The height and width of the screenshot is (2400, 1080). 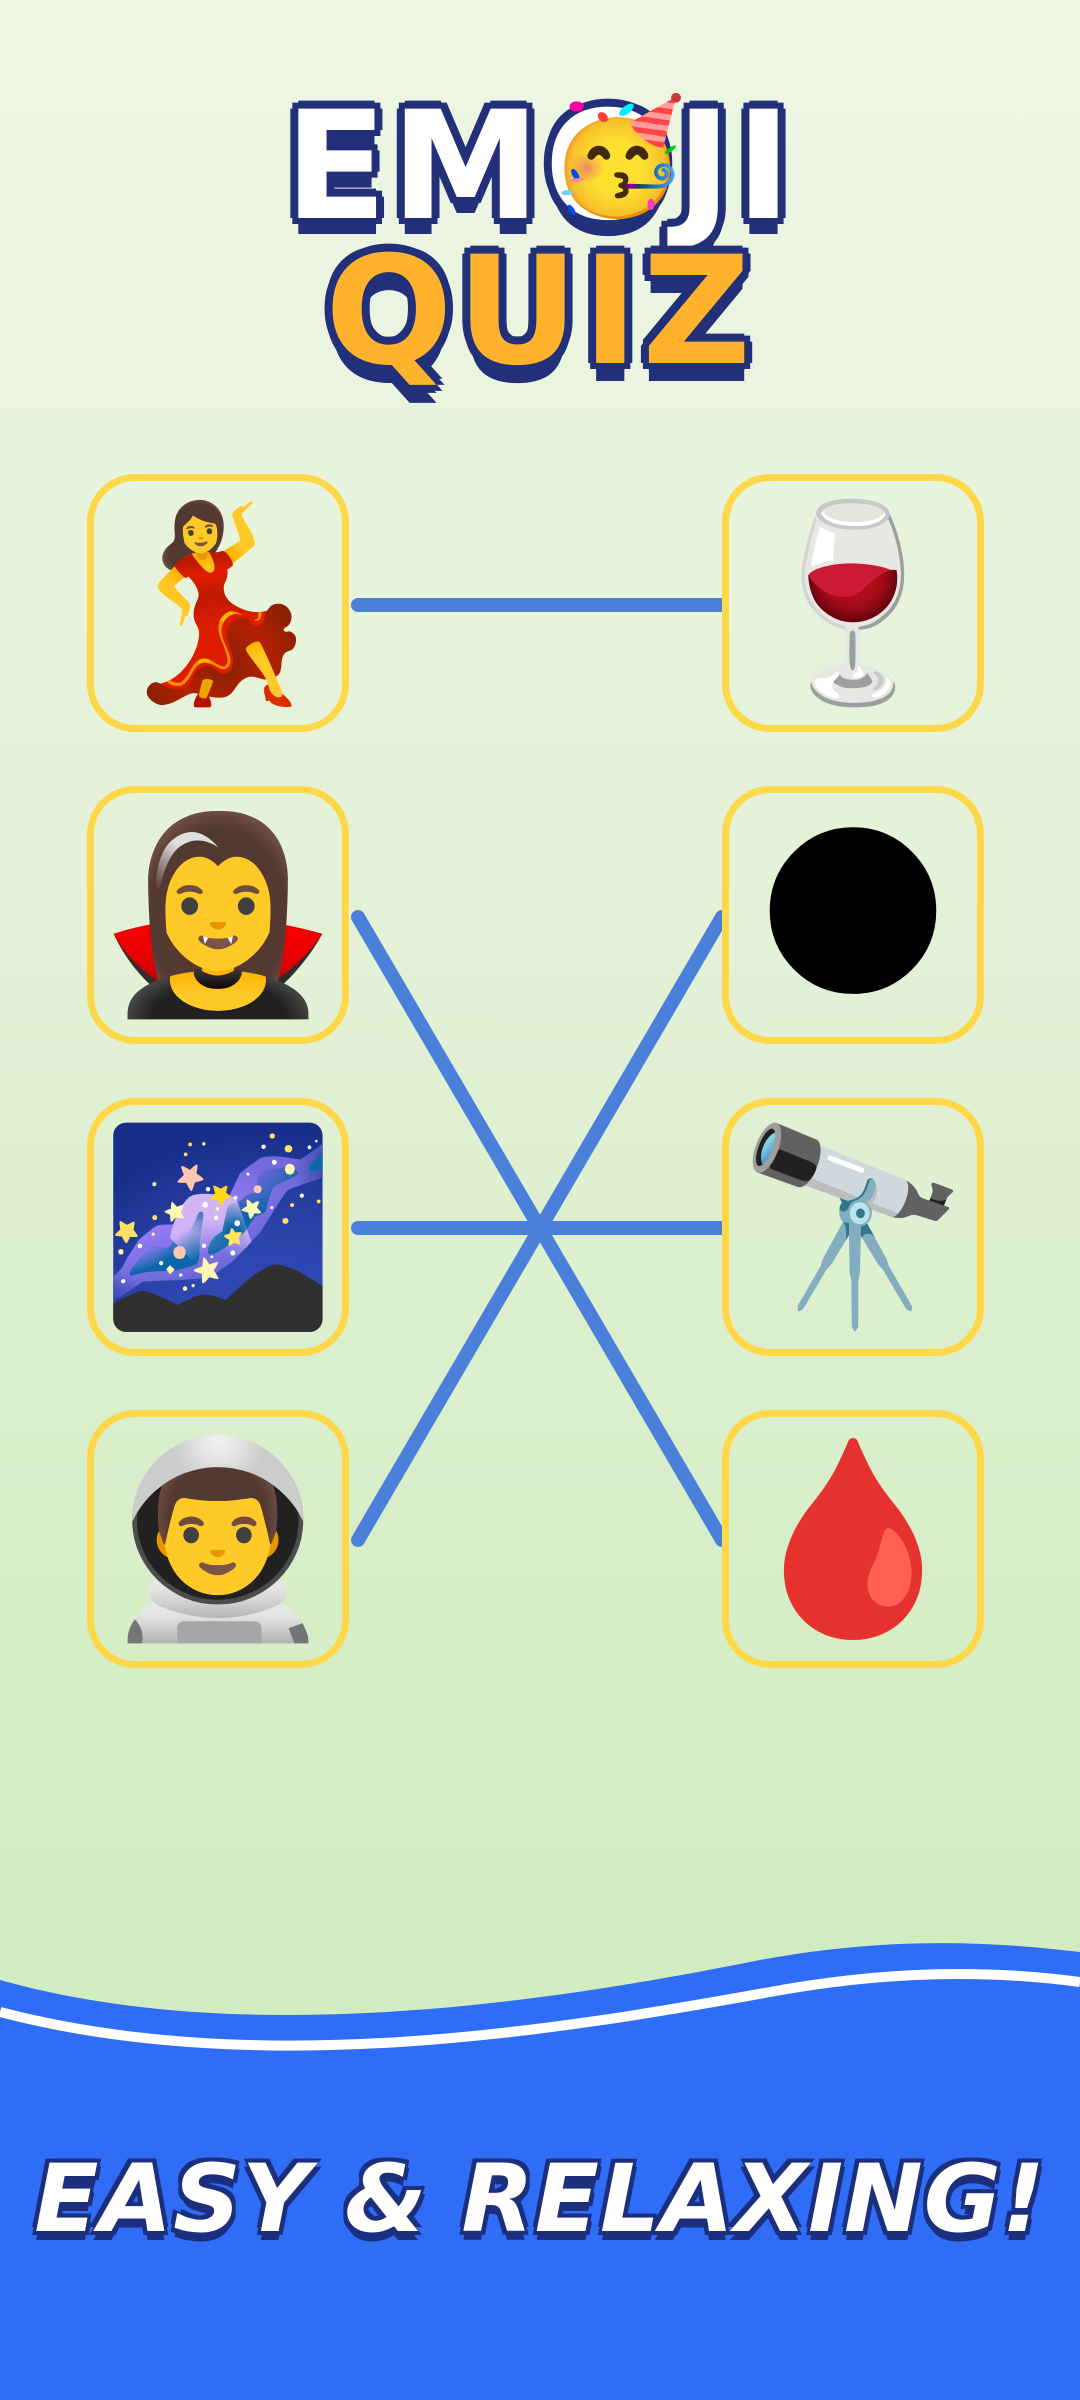 I want to click on tagline: EASY & RELAXING!, so click(x=540, y=2199).